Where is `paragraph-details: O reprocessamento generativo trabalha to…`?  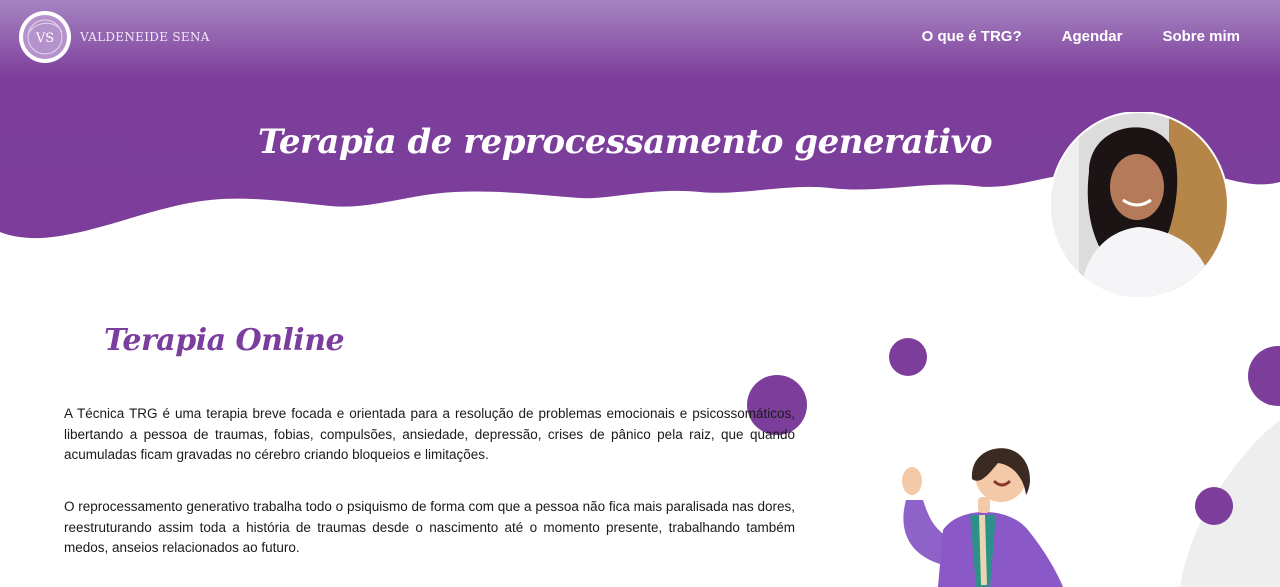 paragraph-details: O reprocessamento generativo trabalha to… is located at coordinates (429, 527).